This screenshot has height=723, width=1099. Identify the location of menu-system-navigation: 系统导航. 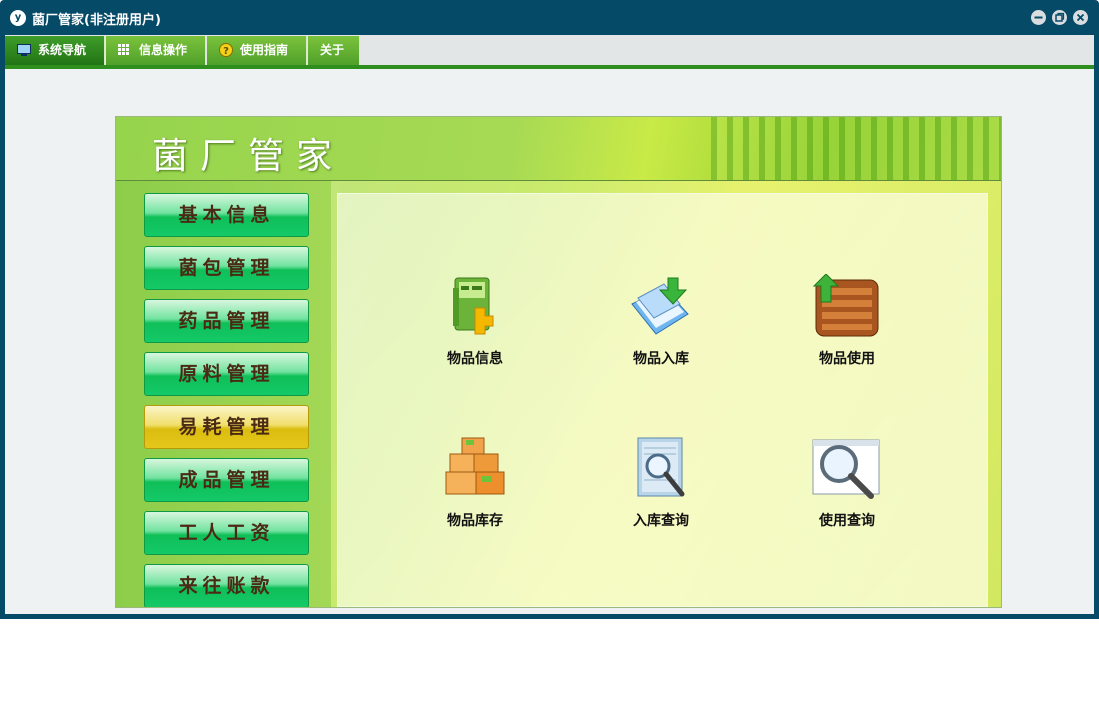
(55, 50).